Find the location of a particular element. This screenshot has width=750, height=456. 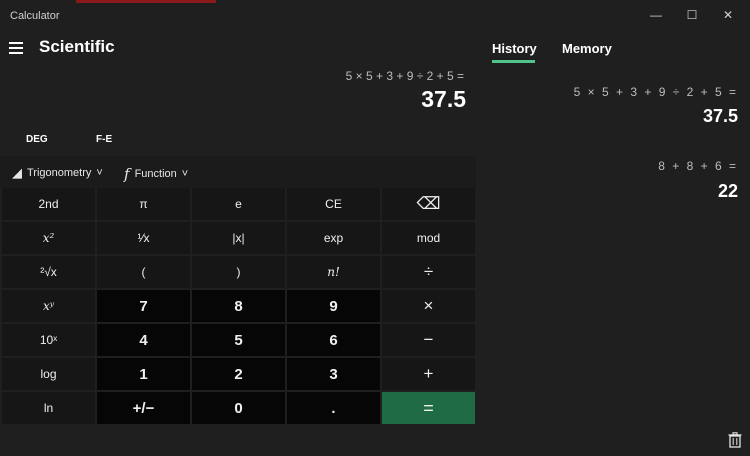

digit-3-button: 3 is located at coordinates (333, 374).